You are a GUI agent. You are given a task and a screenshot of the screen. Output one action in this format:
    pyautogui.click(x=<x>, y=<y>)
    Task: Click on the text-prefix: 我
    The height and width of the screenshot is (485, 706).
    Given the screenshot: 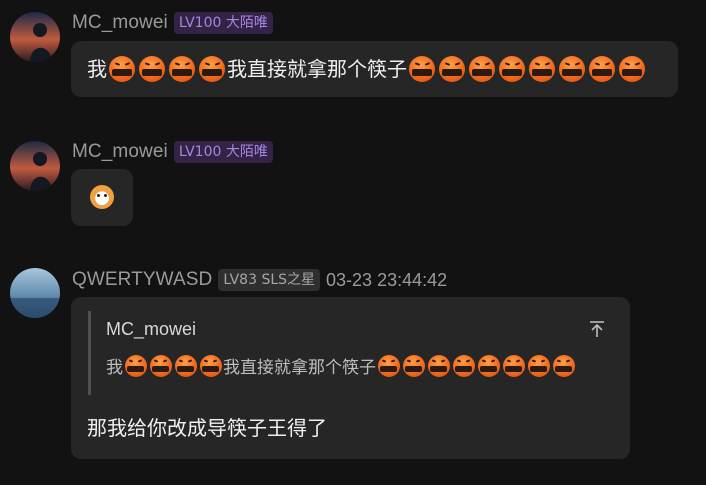 What is the action you would take?
    pyautogui.click(x=97, y=69)
    